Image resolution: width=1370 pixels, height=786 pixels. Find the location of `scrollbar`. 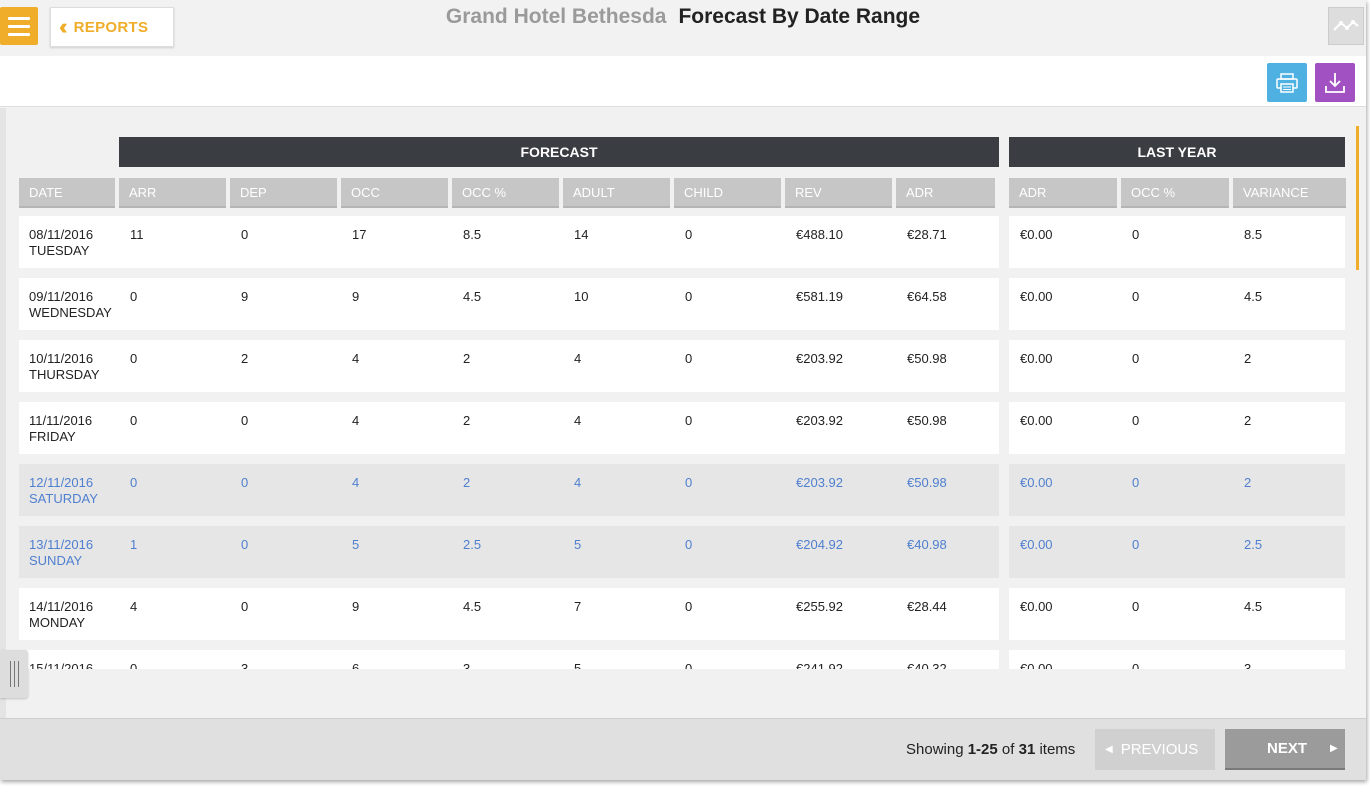

scrollbar is located at coordinates (1357, 198).